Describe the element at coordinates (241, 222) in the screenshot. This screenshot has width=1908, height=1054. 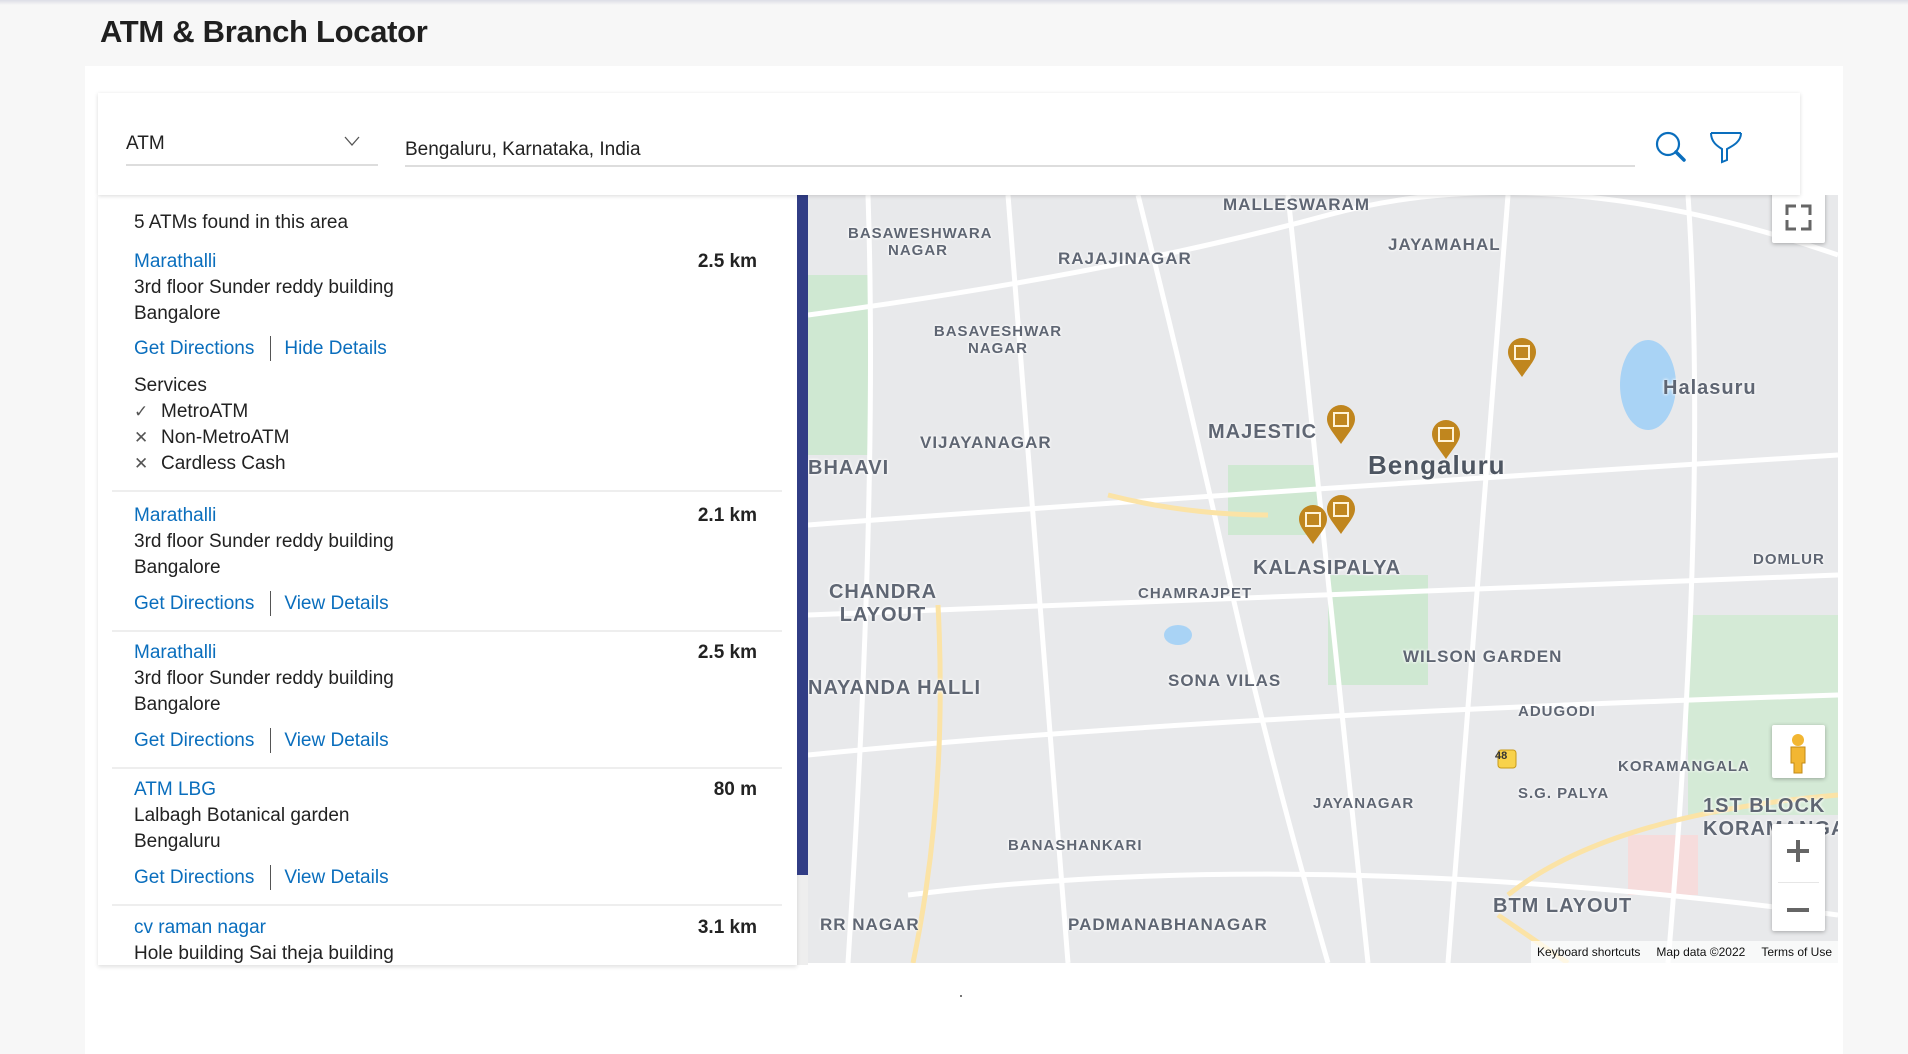
I see `results-count: 5 ATMs found in this area` at that location.